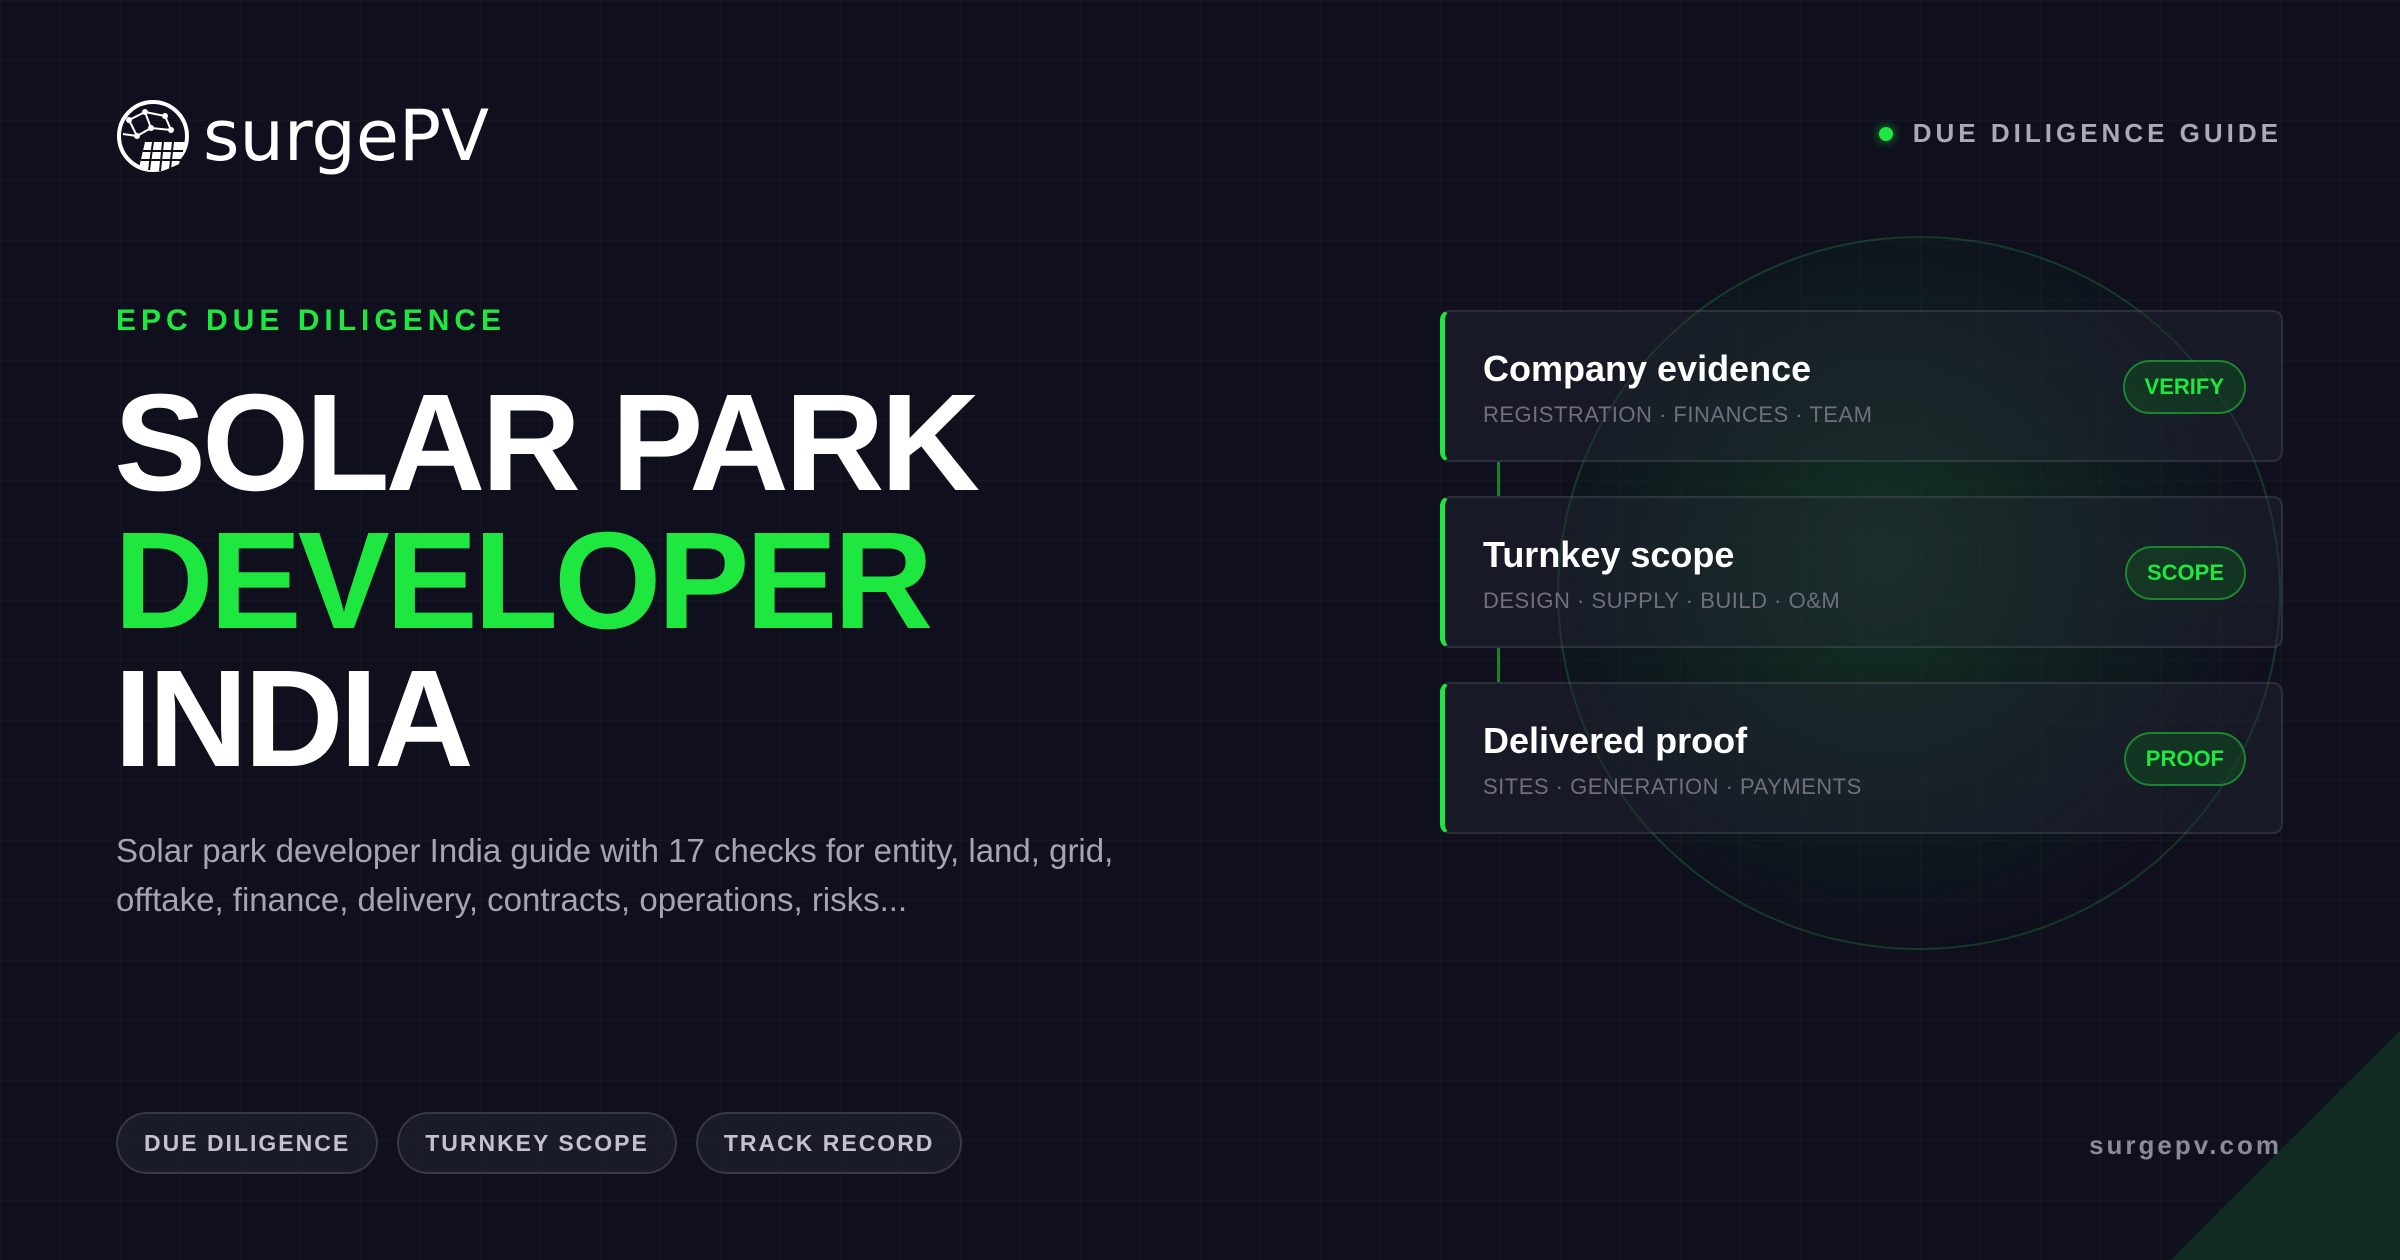 The width and height of the screenshot is (2400, 1260). I want to click on guide-badge-label: DUE DILIGENCE GUIDE, so click(2097, 133).